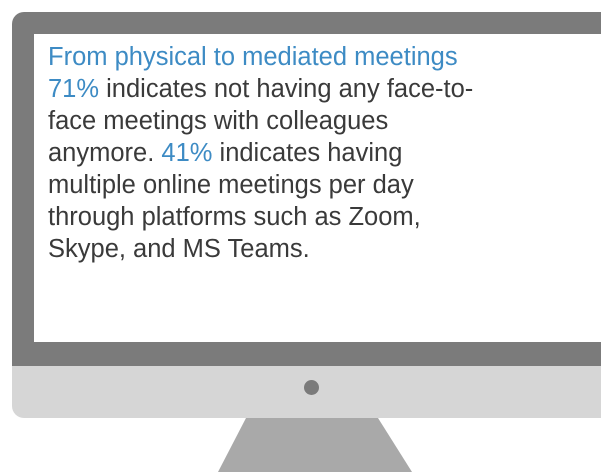 Image resolution: width=601 pixels, height=472 pixels. I want to click on body-line-5: through platforms such as Zoom,, so click(234, 217).